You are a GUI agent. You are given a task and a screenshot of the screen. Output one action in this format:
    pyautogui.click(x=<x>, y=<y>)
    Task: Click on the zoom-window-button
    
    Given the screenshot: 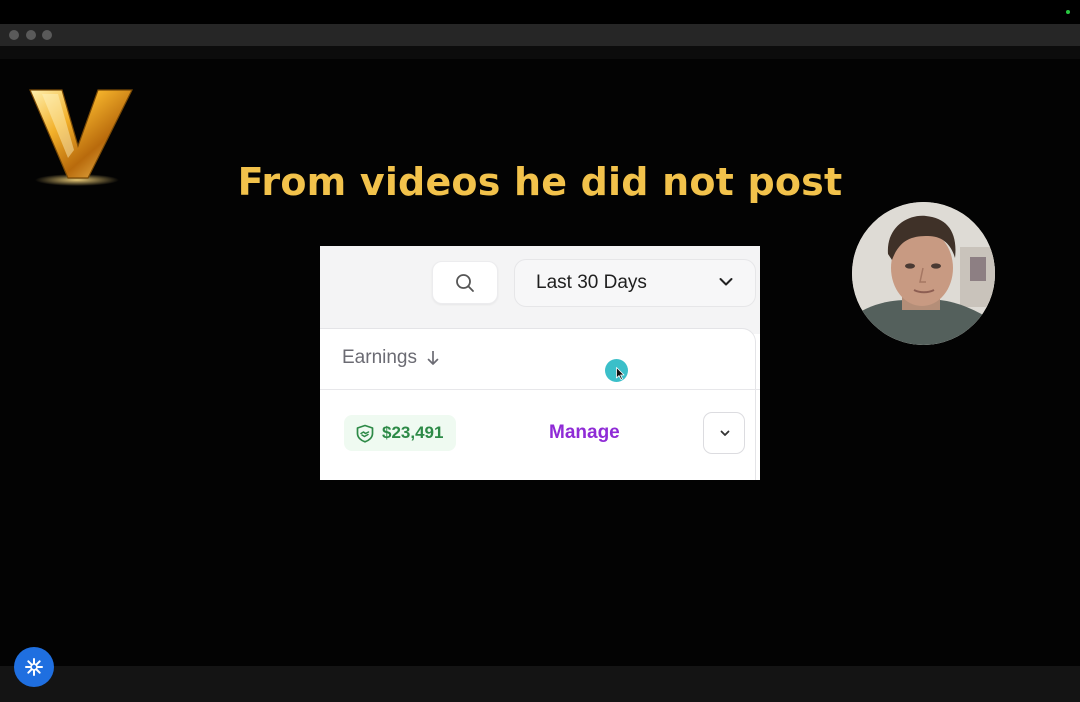 What is the action you would take?
    pyautogui.click(x=47, y=35)
    